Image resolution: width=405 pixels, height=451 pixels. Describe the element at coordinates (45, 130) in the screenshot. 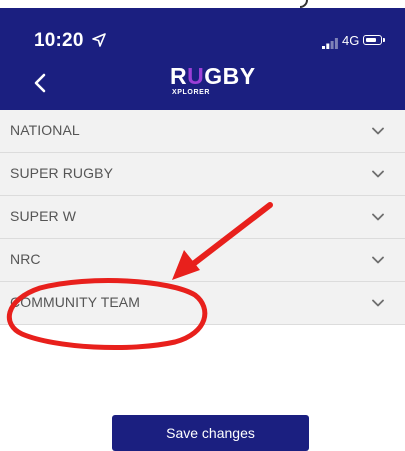

I see `filter-label: NATIONAL` at that location.